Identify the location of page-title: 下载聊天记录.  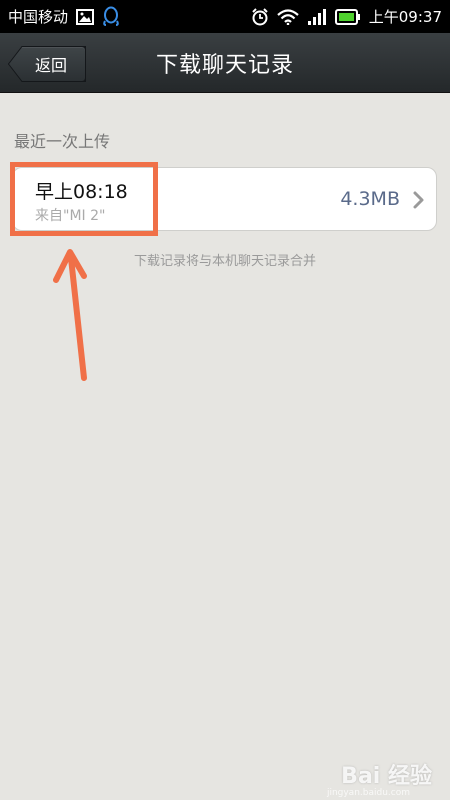
(224, 65).